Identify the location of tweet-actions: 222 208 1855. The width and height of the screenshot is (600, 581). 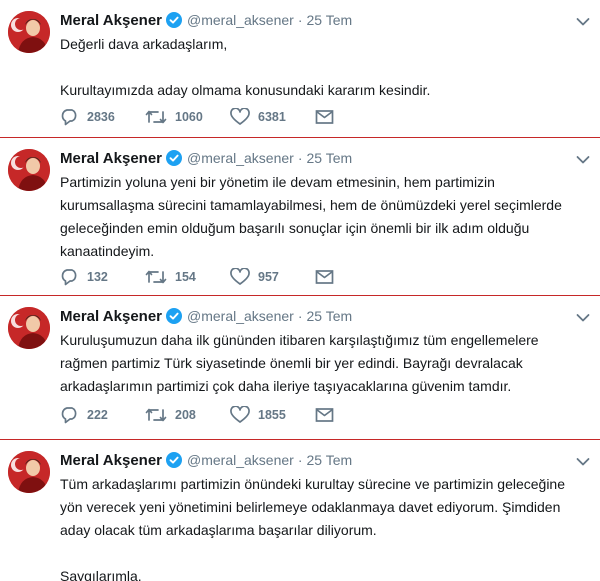
(201, 415).